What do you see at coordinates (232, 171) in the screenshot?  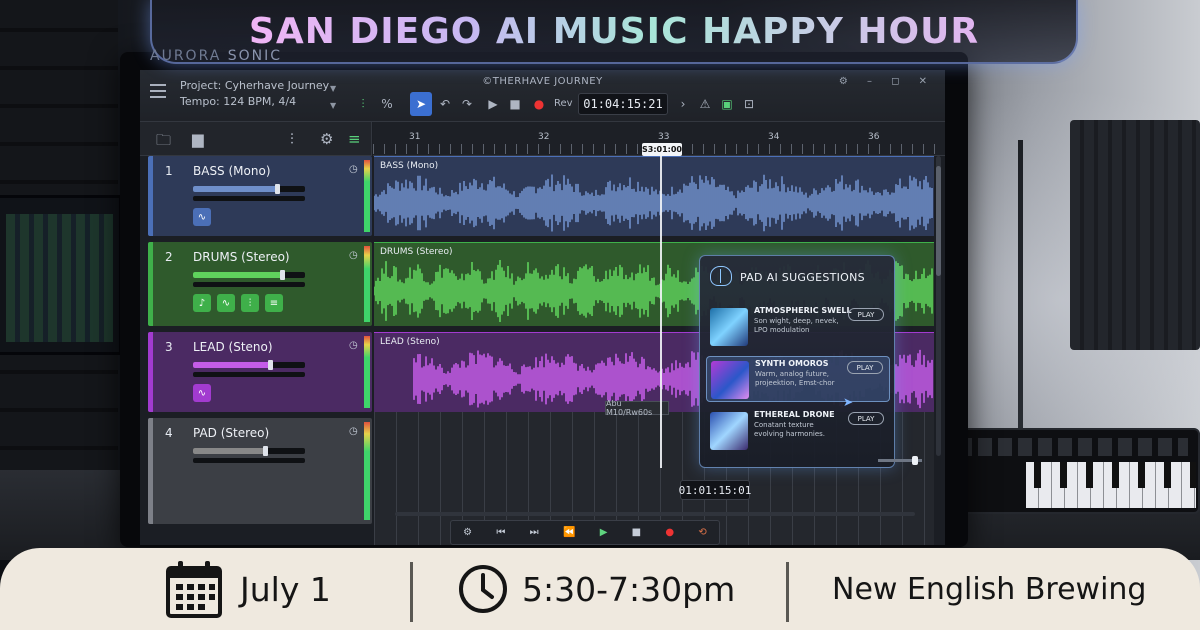 I see `track-name: BASS (Mono)` at bounding box center [232, 171].